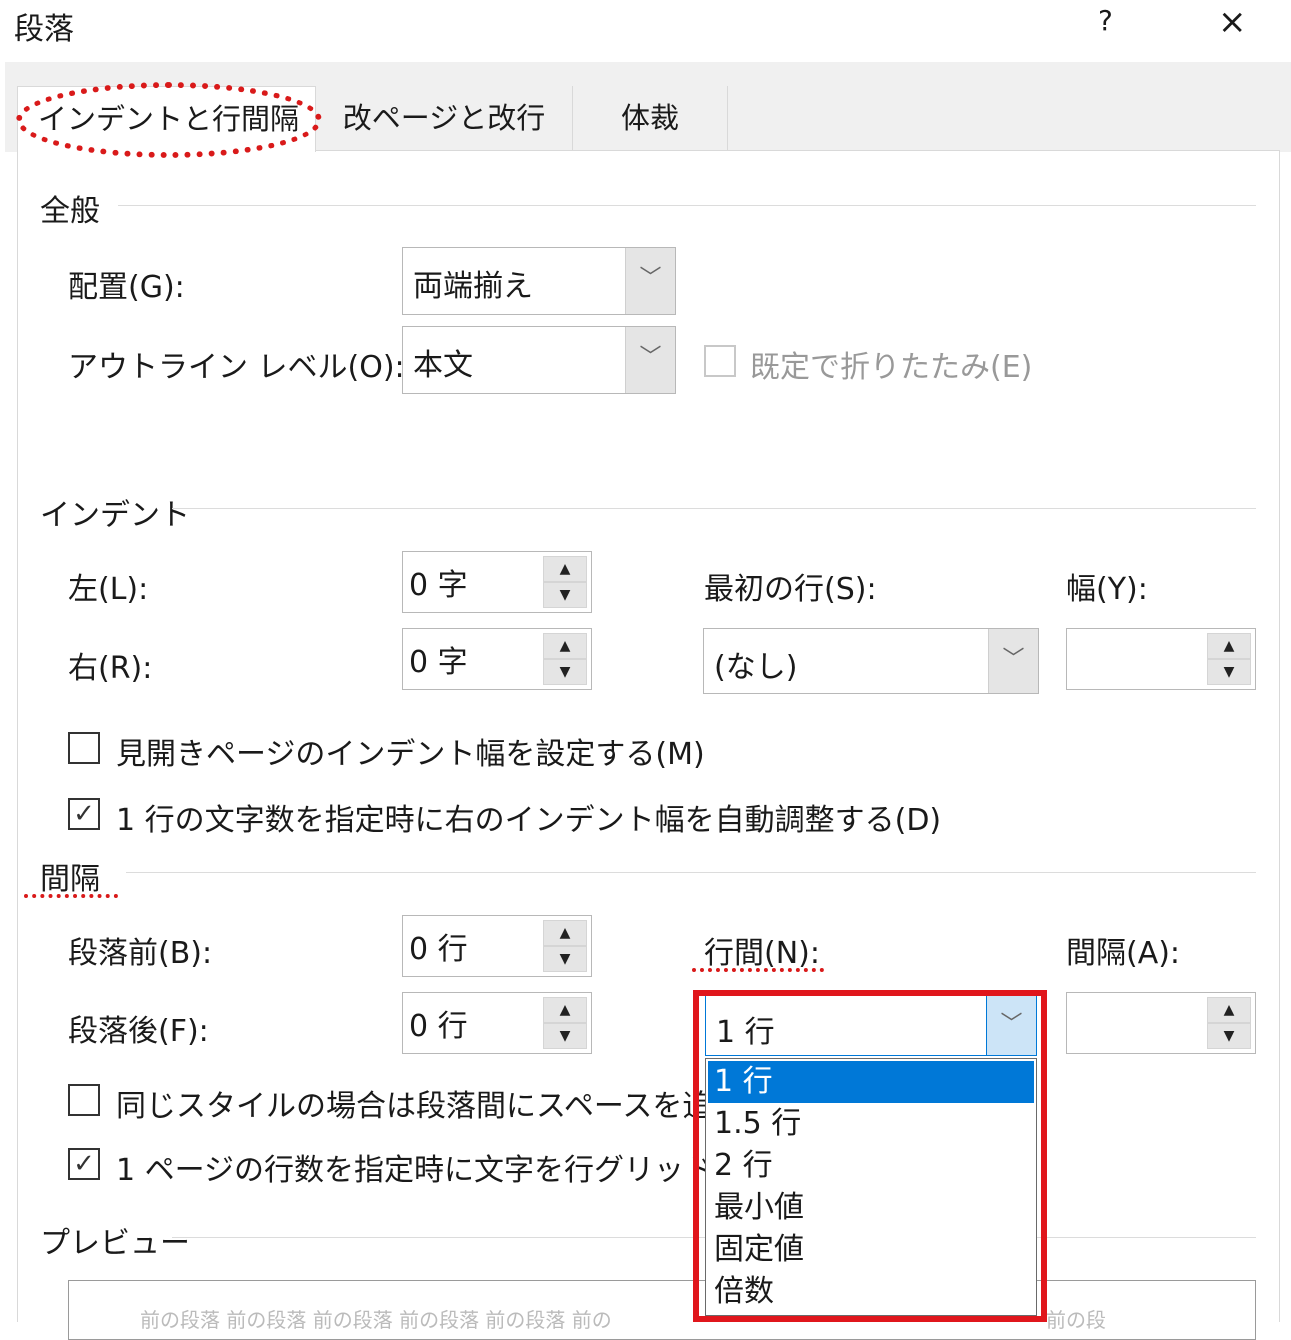 This screenshot has height=1340, width=1291. I want to click on snap-to-grid-checkbox: ✓, so click(84, 1164).